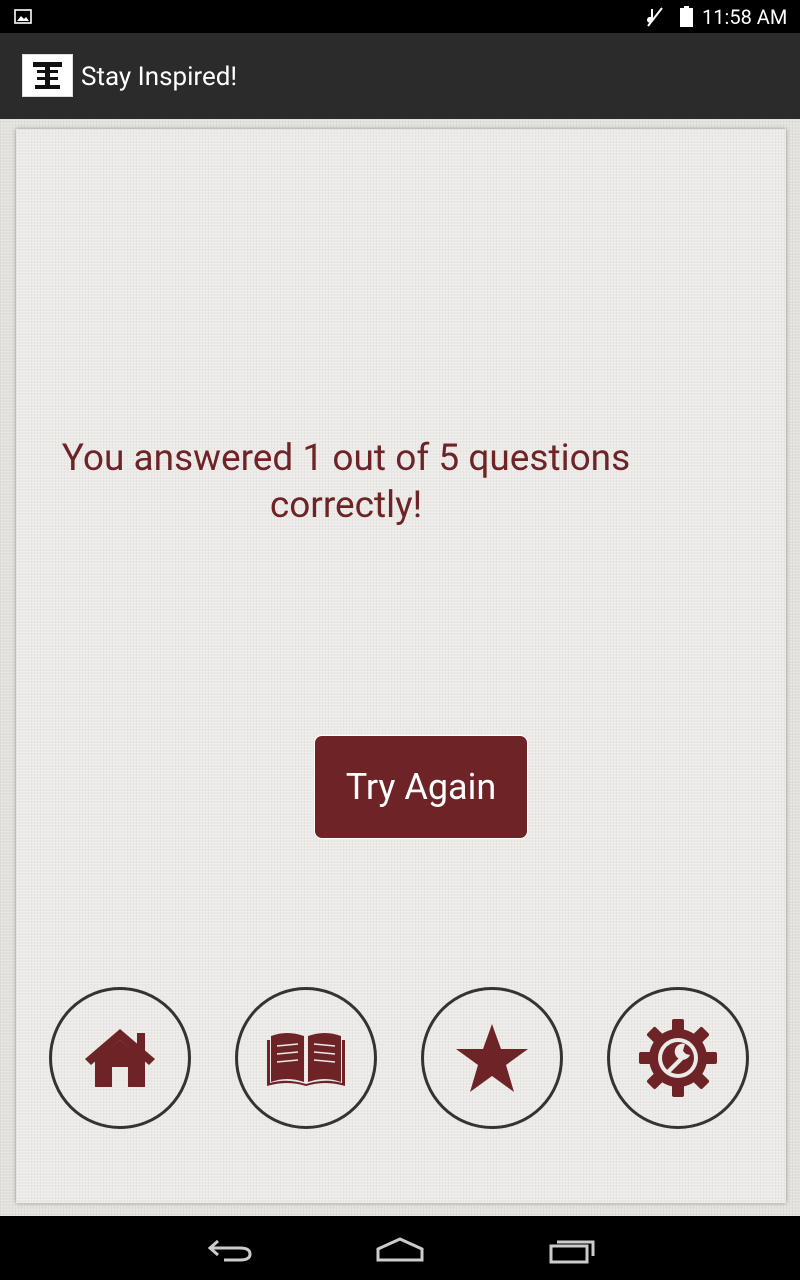  What do you see at coordinates (230, 1250) in the screenshot?
I see `back-icon` at bounding box center [230, 1250].